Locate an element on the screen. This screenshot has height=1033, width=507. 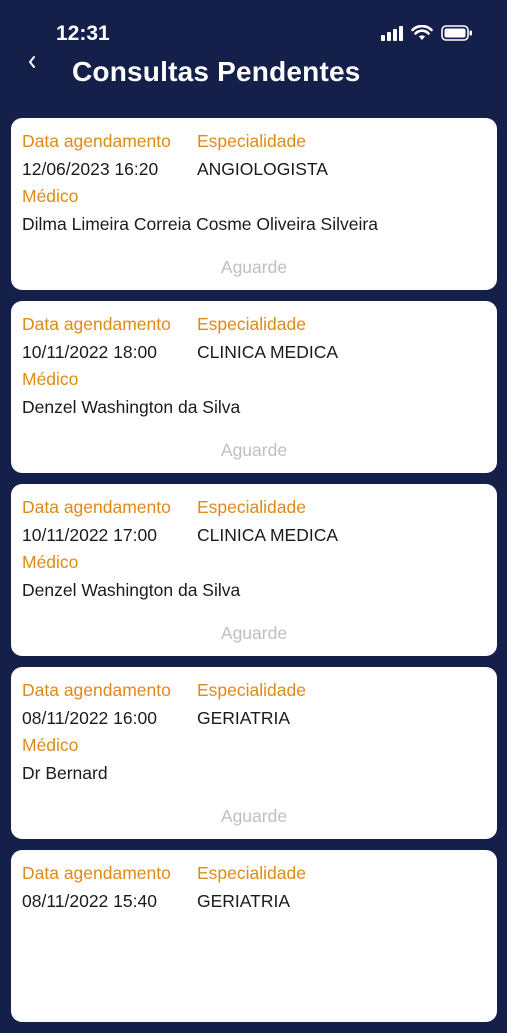
appointment-date: 08/11/2022 15:40 is located at coordinates (89, 901).